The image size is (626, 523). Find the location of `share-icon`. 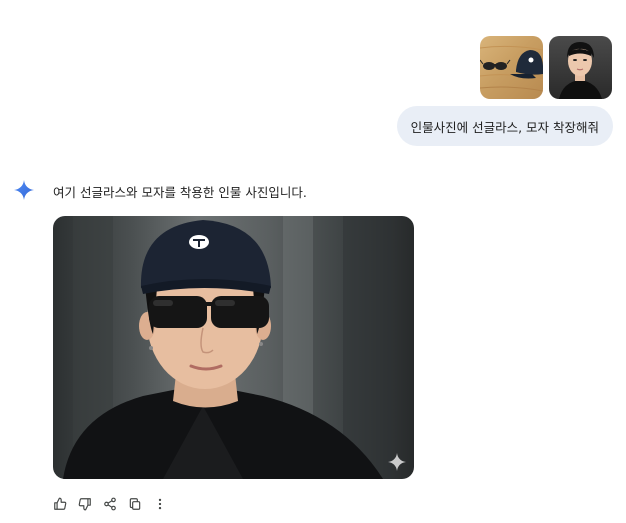

share-icon is located at coordinates (110, 504).